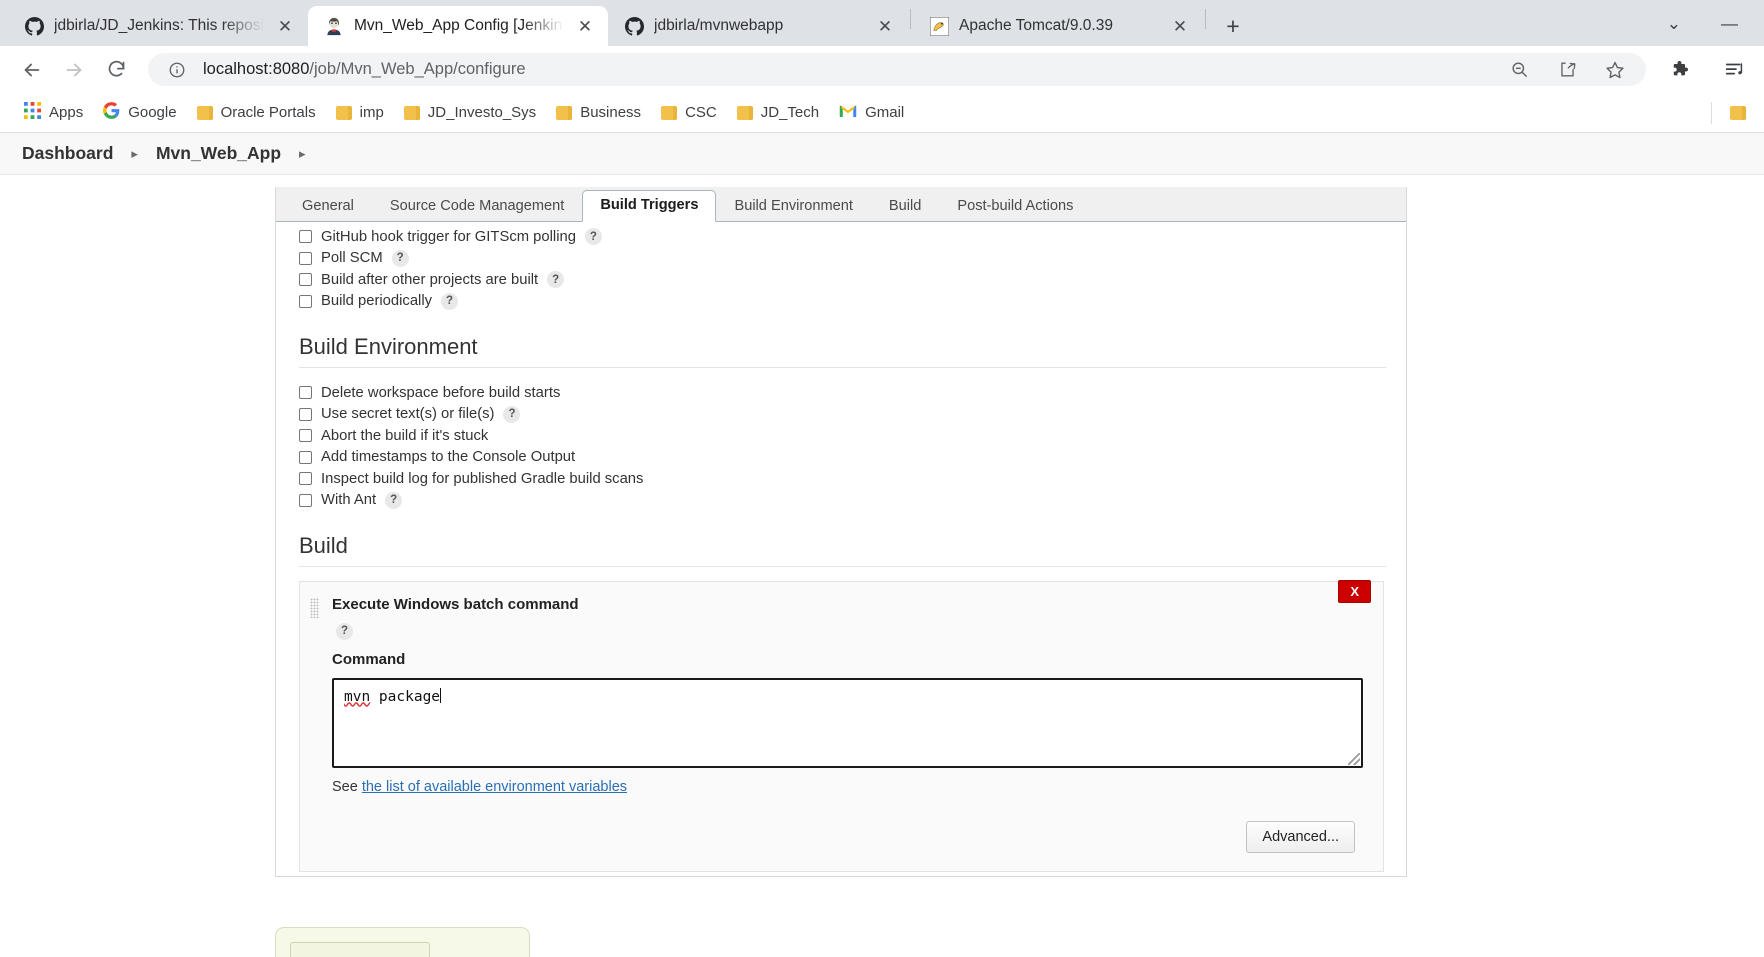 This screenshot has height=957, width=1764. I want to click on trigger-row-build-periodically: Build periodically ?, so click(841, 302).